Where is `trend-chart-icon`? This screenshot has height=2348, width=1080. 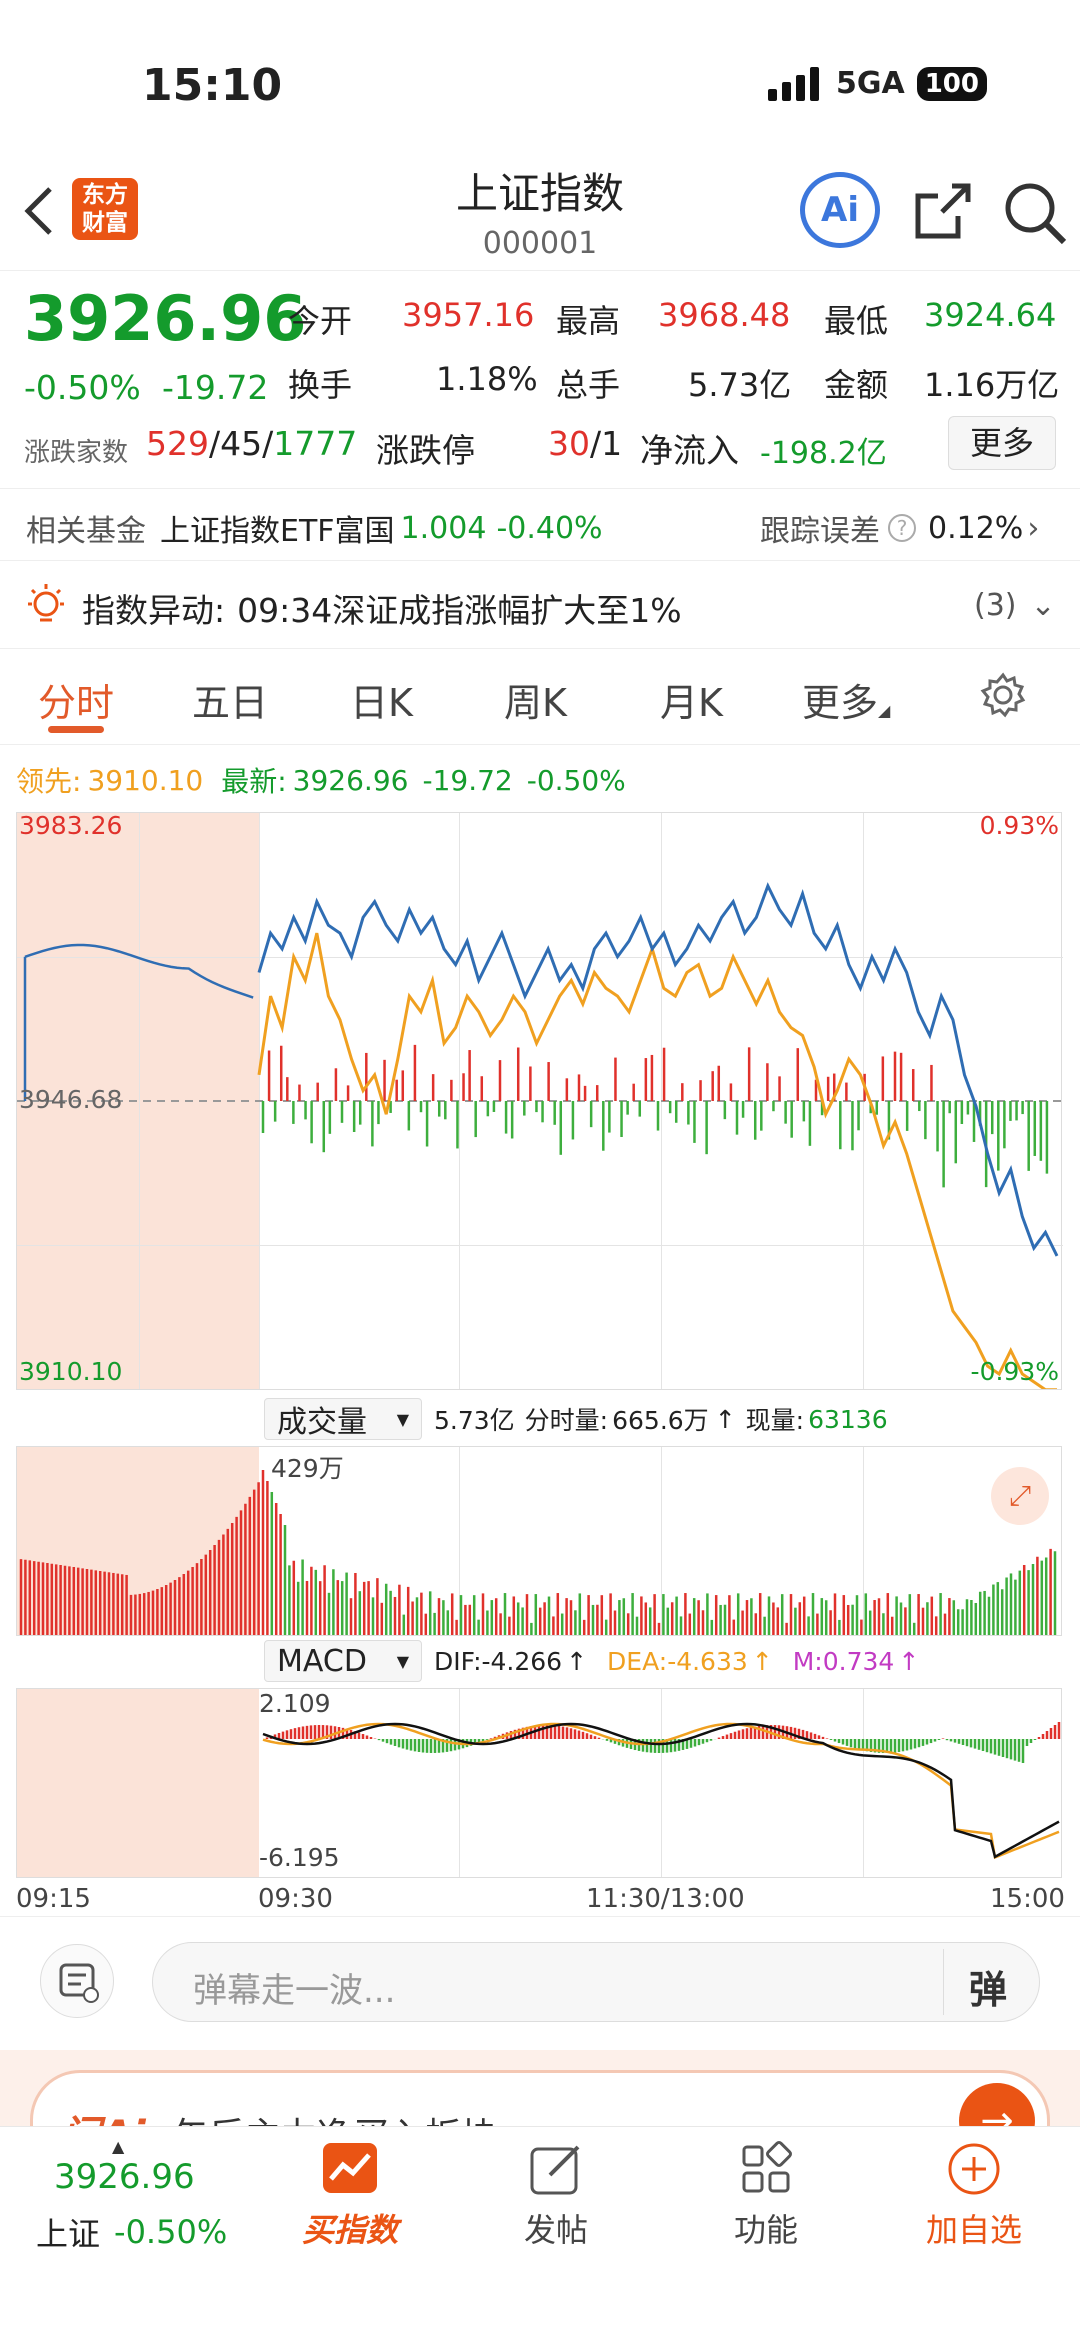 trend-chart-icon is located at coordinates (350, 2168).